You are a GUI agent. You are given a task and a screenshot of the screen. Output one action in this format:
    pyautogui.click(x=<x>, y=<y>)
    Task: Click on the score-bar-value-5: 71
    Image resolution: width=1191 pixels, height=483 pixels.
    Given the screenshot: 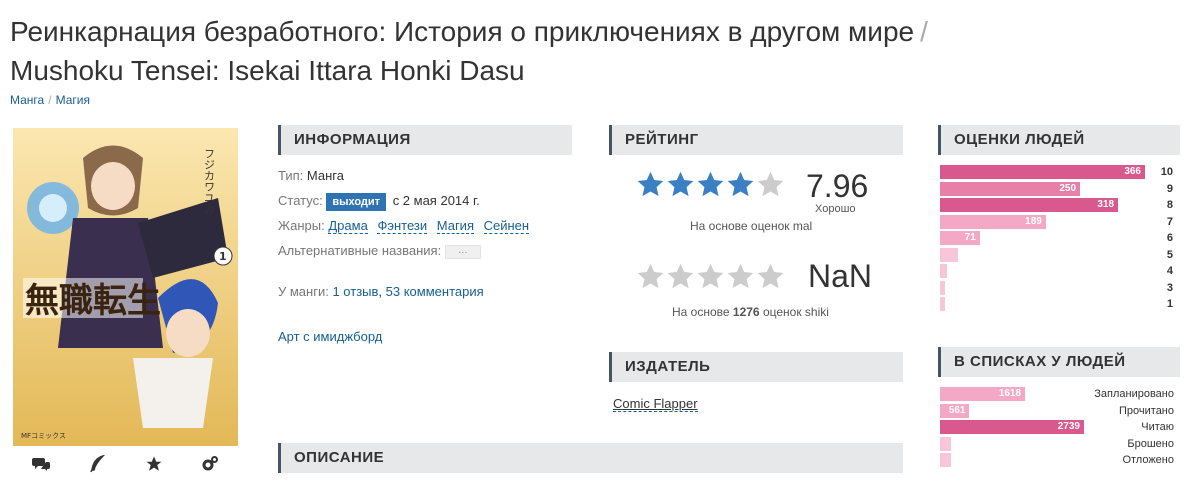 What is the action you would take?
    pyautogui.click(x=970, y=237)
    